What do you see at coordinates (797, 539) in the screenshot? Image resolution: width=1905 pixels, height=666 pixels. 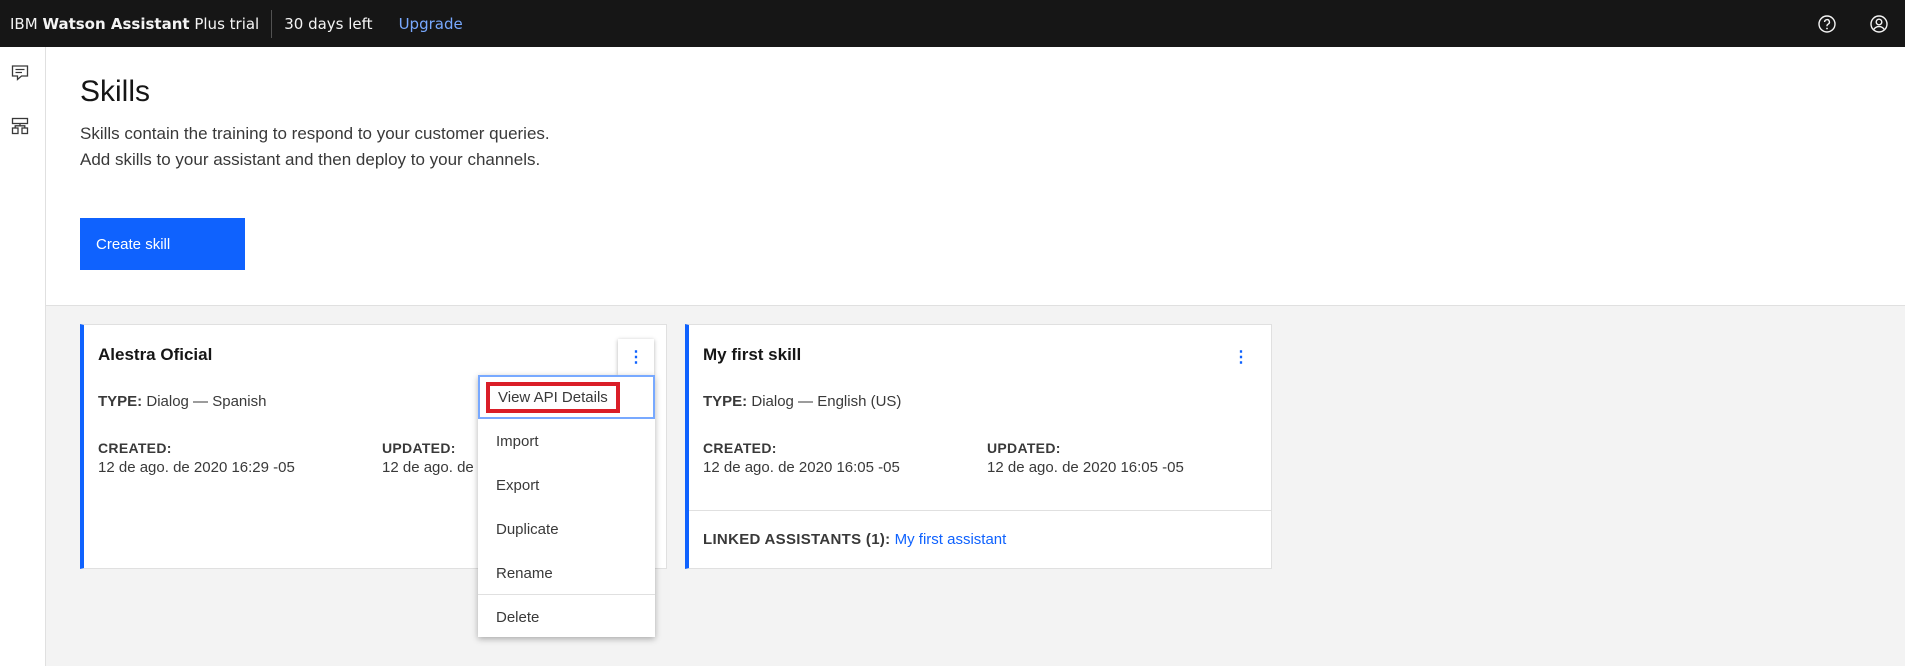 I see `linked-assistants-label: LINKED ASSISTANTS (1):` at bounding box center [797, 539].